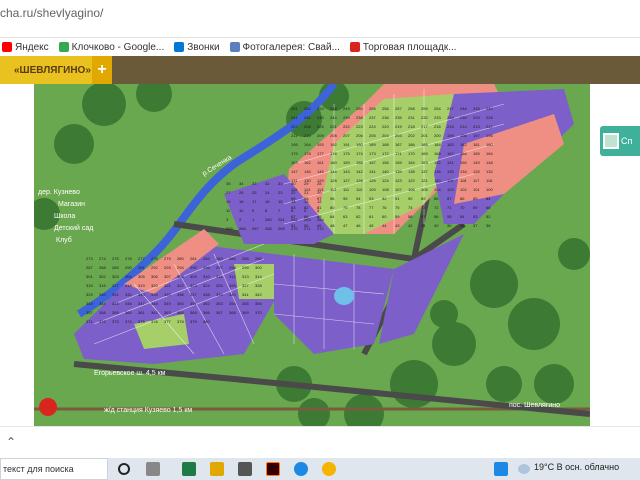  What do you see at coordinates (398, 189) in the screenshot?
I see `plot-number: 107` at bounding box center [398, 189].